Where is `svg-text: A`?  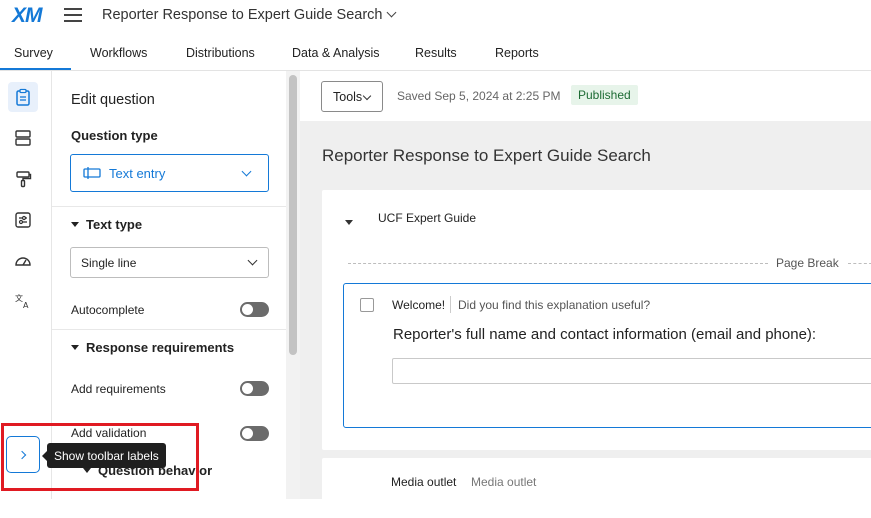 svg-text: A is located at coordinates (26, 305).